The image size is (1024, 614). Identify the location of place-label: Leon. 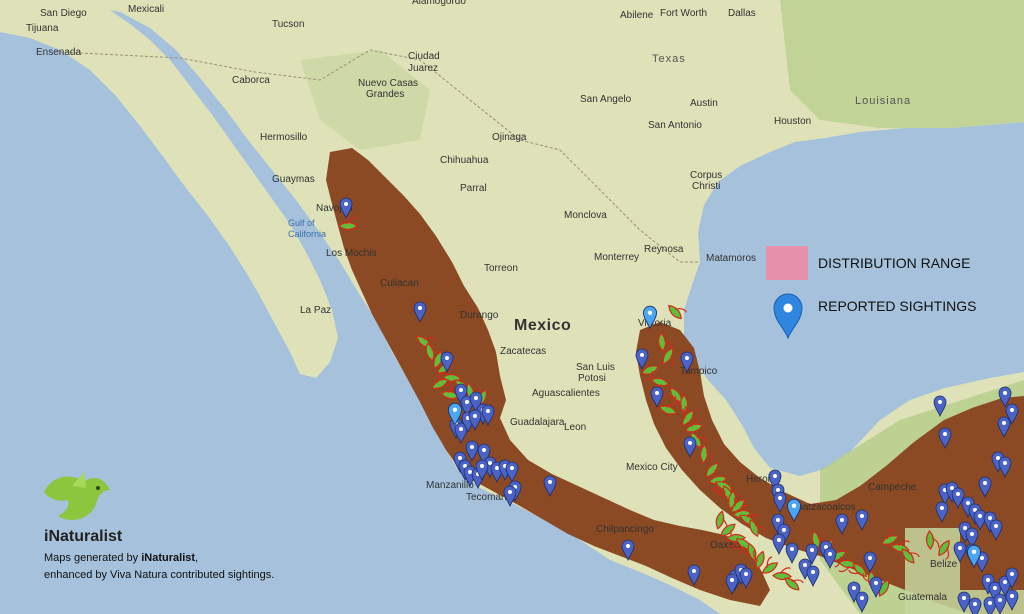
(575, 427).